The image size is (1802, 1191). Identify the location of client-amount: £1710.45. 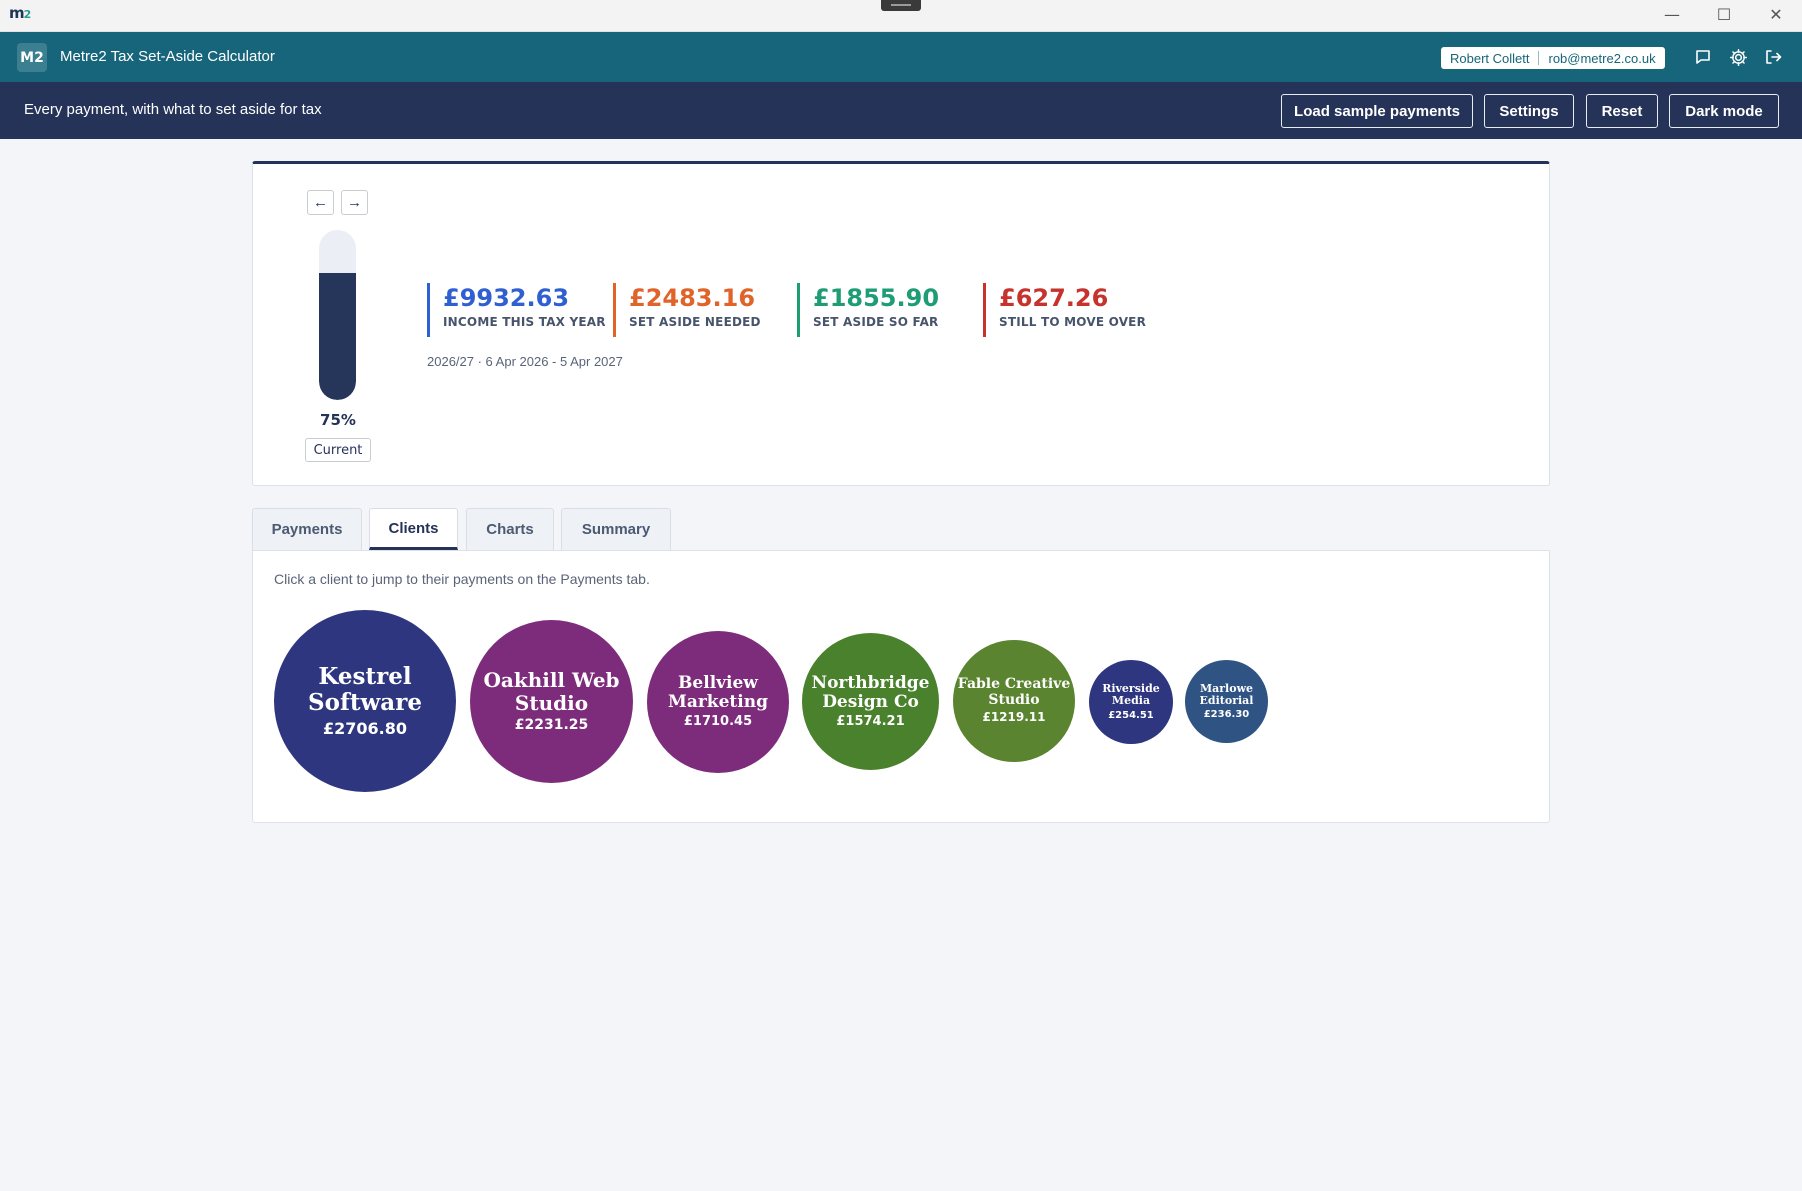
(718, 722).